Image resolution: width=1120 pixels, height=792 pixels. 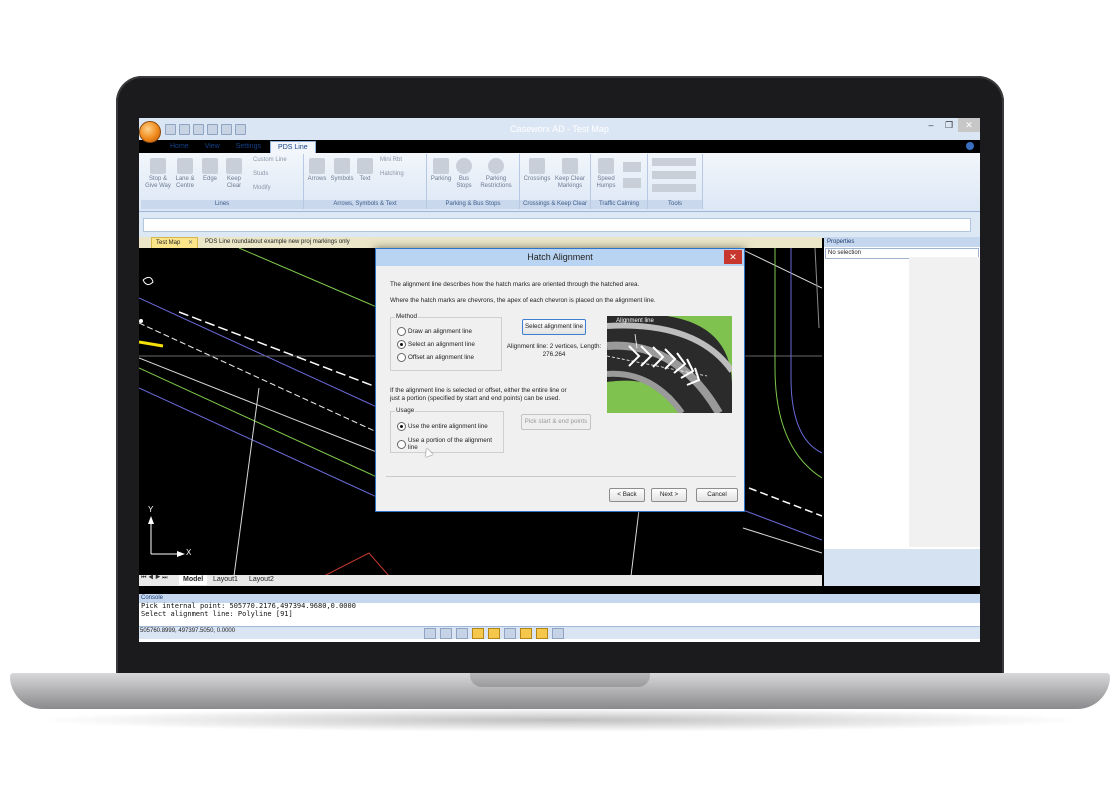 I want to click on keep-clear-icon, so click(x=570, y=166).